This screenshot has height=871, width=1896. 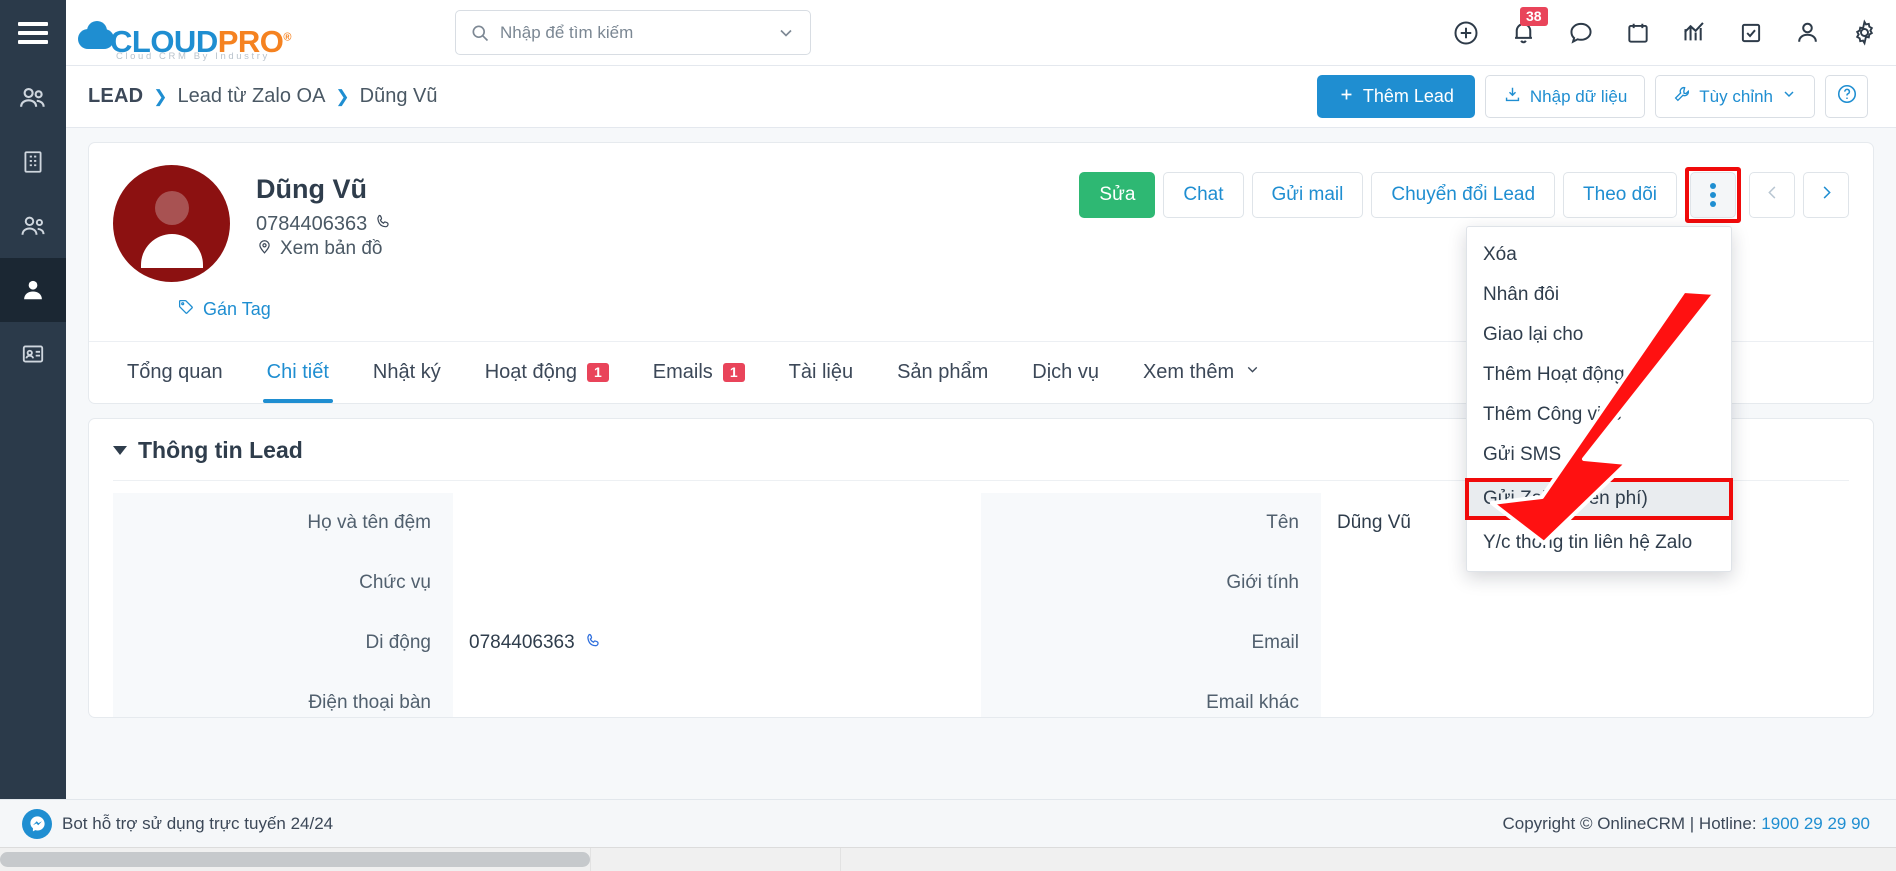 I want to click on support-bot-widget: Bot hỗ trợ sử dụng trực tuyến 24/24, so click(x=177, y=823).